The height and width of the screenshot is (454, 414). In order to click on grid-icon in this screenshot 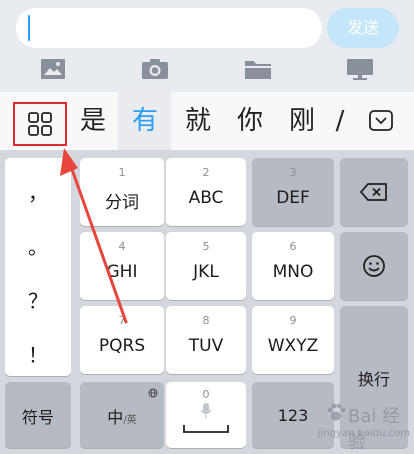, I will do `click(40, 124)`.